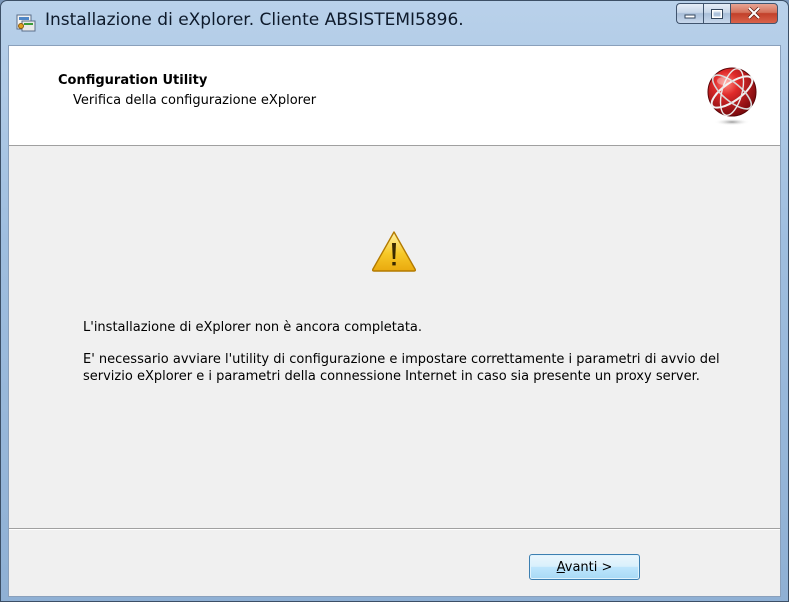  I want to click on next-button: Avanti >, so click(584, 567).